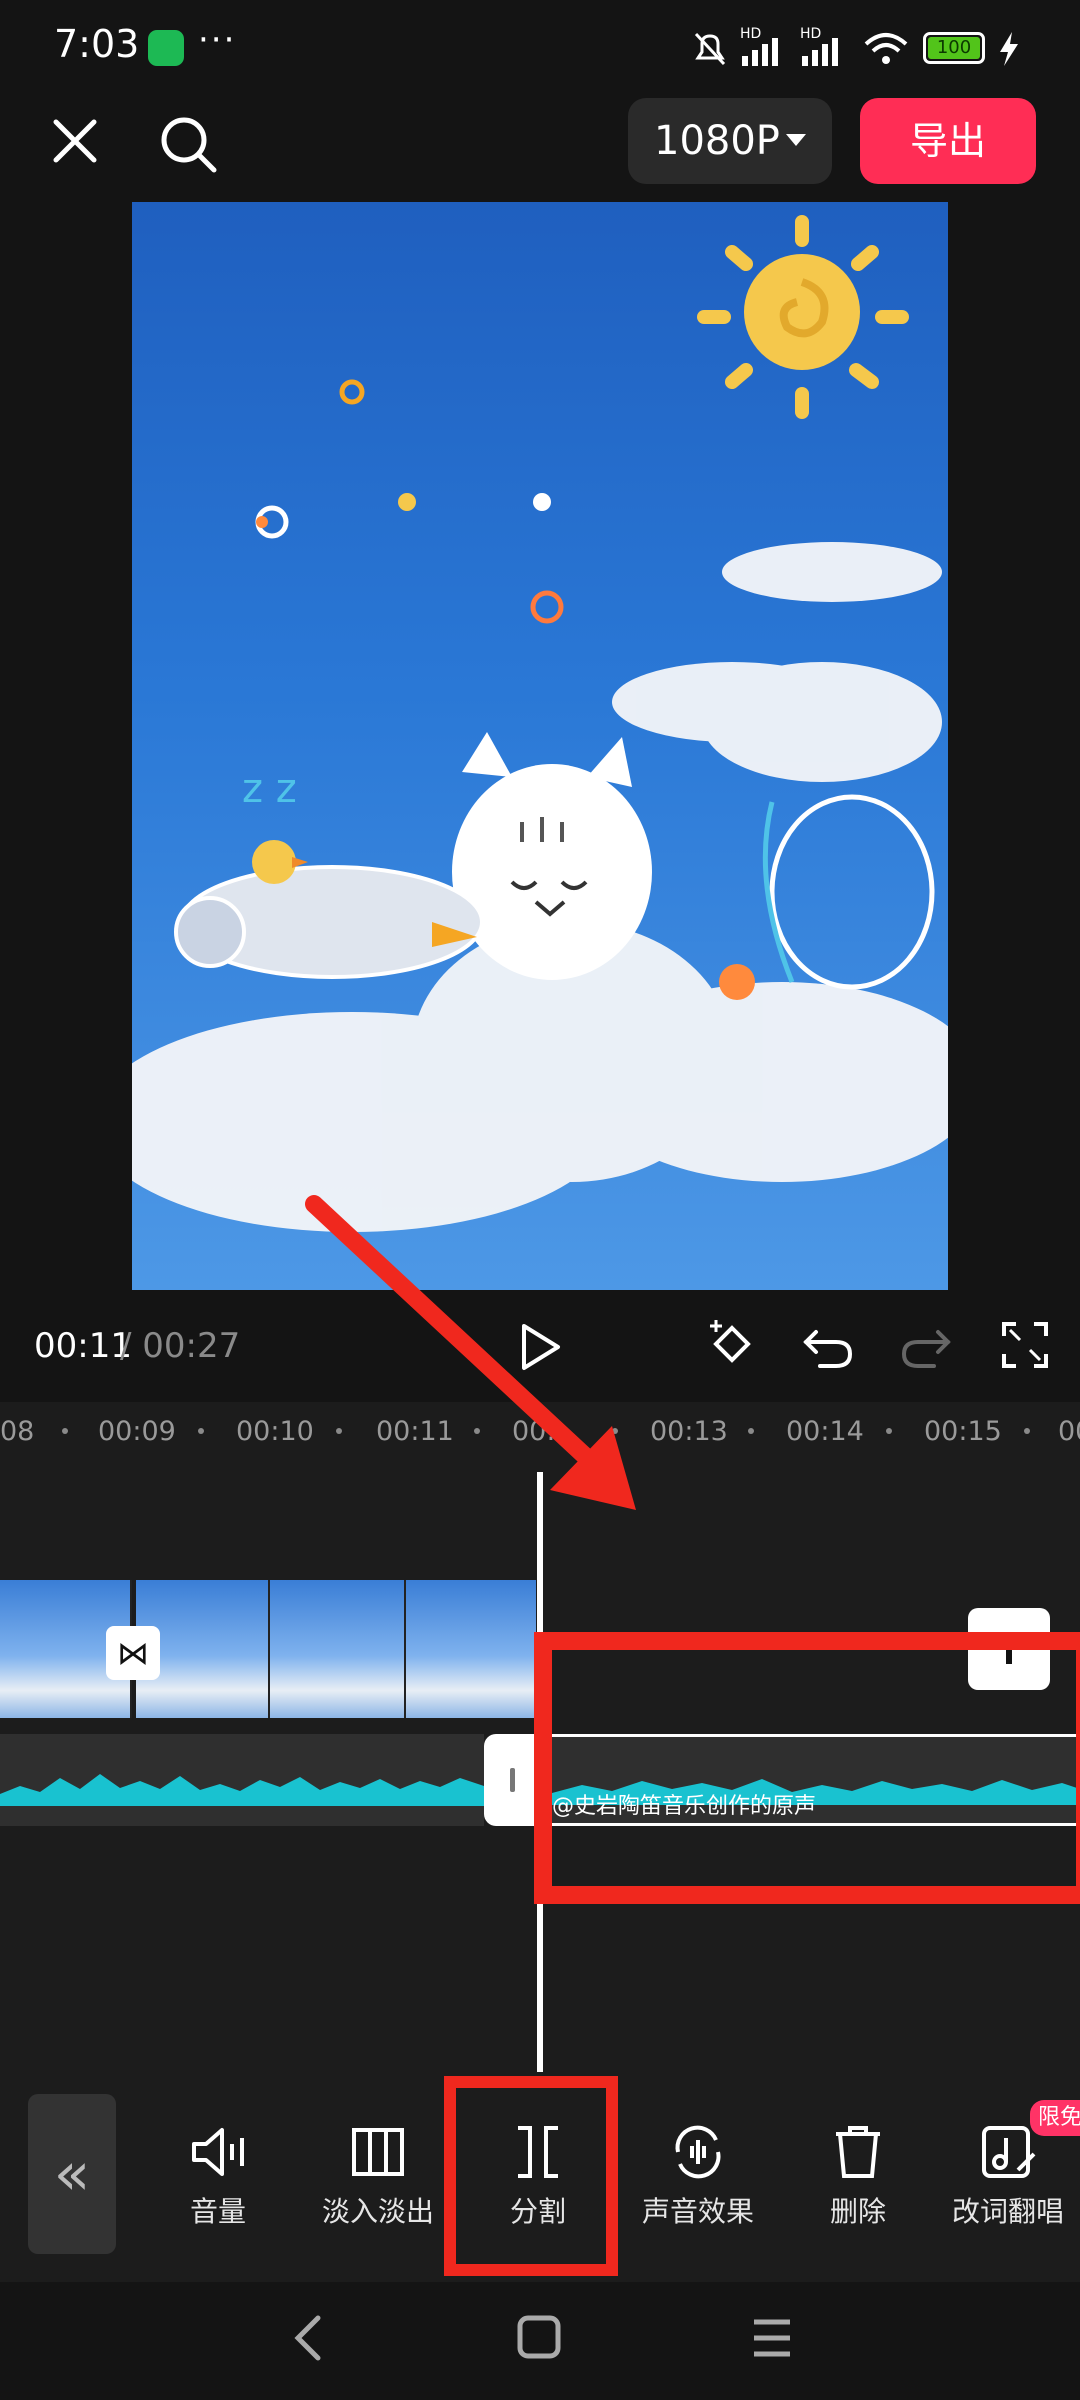  I want to click on tool-voice-effect-label: 声音效果, so click(697, 2211).